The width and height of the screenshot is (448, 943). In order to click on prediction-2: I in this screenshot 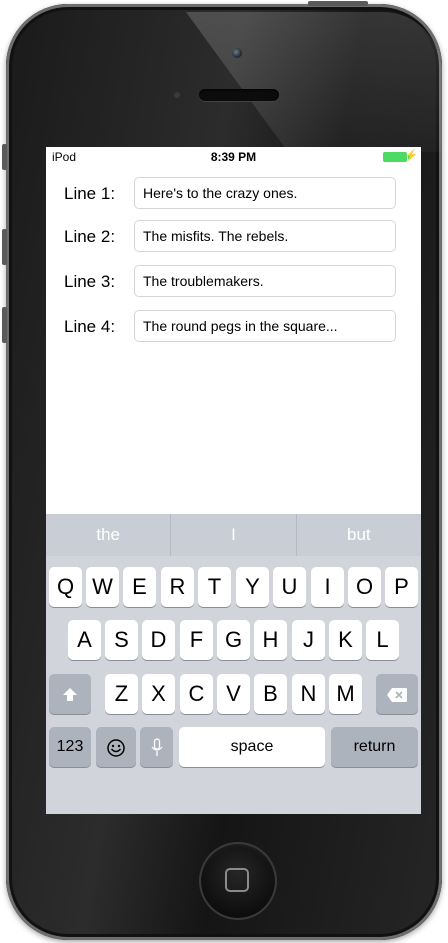, I will do `click(234, 535)`.